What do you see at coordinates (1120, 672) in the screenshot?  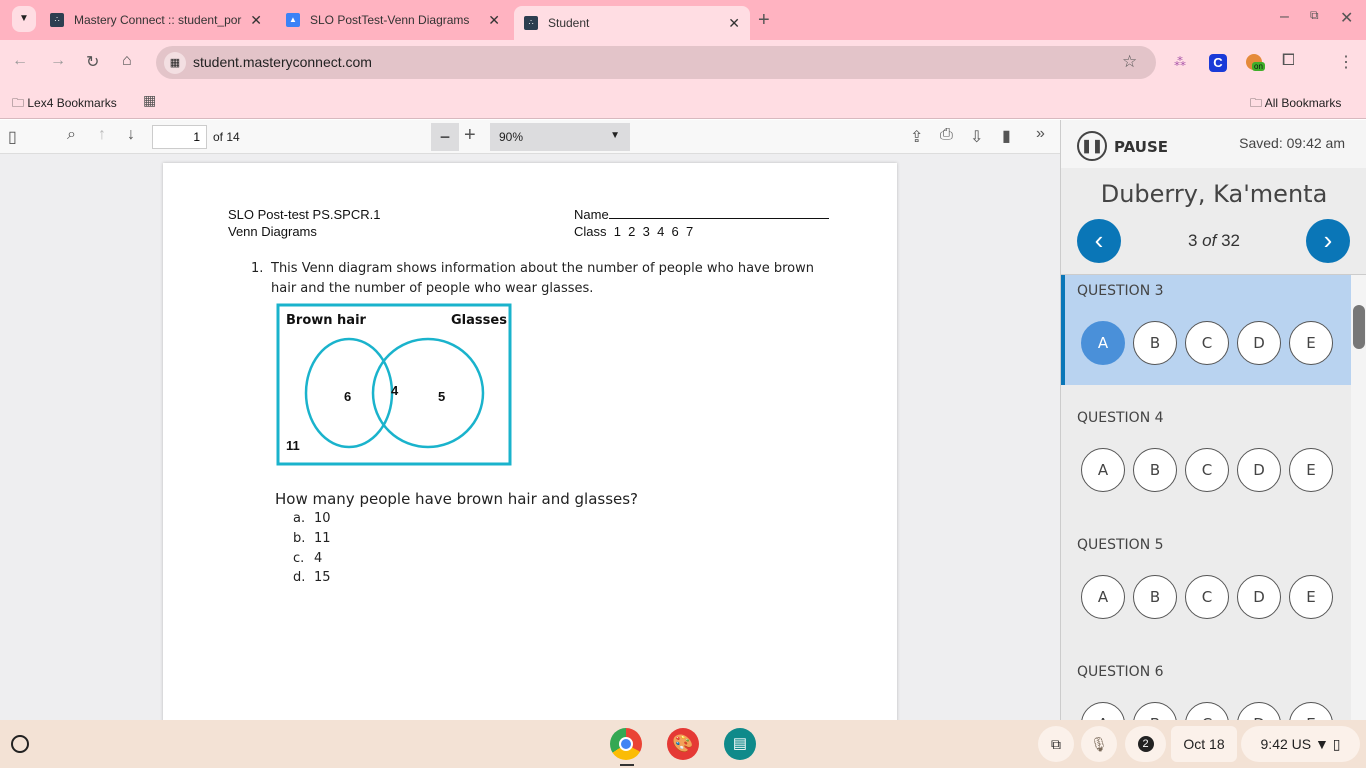 I see `question-label: QUESTION 6` at bounding box center [1120, 672].